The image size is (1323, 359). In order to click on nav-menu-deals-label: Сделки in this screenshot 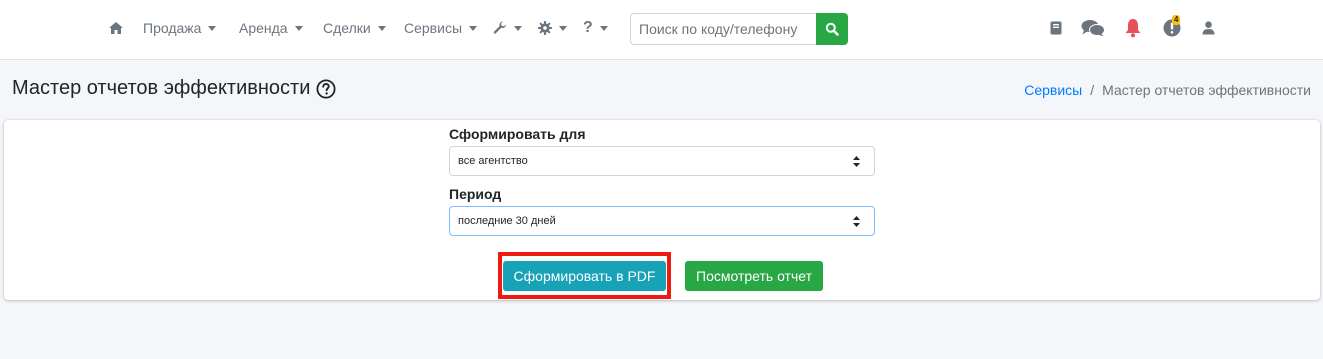, I will do `click(347, 28)`.